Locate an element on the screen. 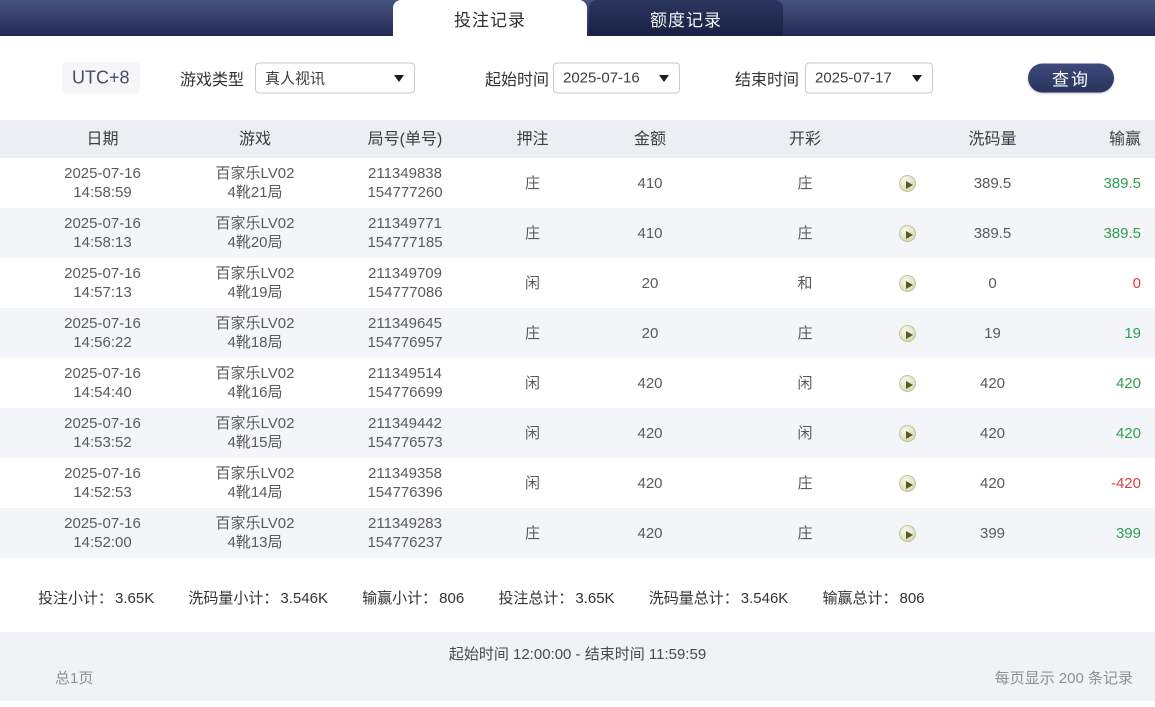 Image resolution: width=1155 pixels, height=707 pixels. game-type-select: 真人视讯 is located at coordinates (335, 78).